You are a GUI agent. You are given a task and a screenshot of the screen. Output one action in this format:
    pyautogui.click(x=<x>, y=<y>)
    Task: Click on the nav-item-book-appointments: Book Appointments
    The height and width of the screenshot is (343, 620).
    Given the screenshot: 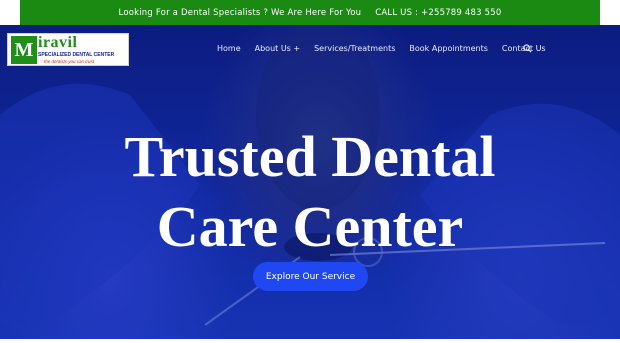 What is the action you would take?
    pyautogui.click(x=448, y=48)
    